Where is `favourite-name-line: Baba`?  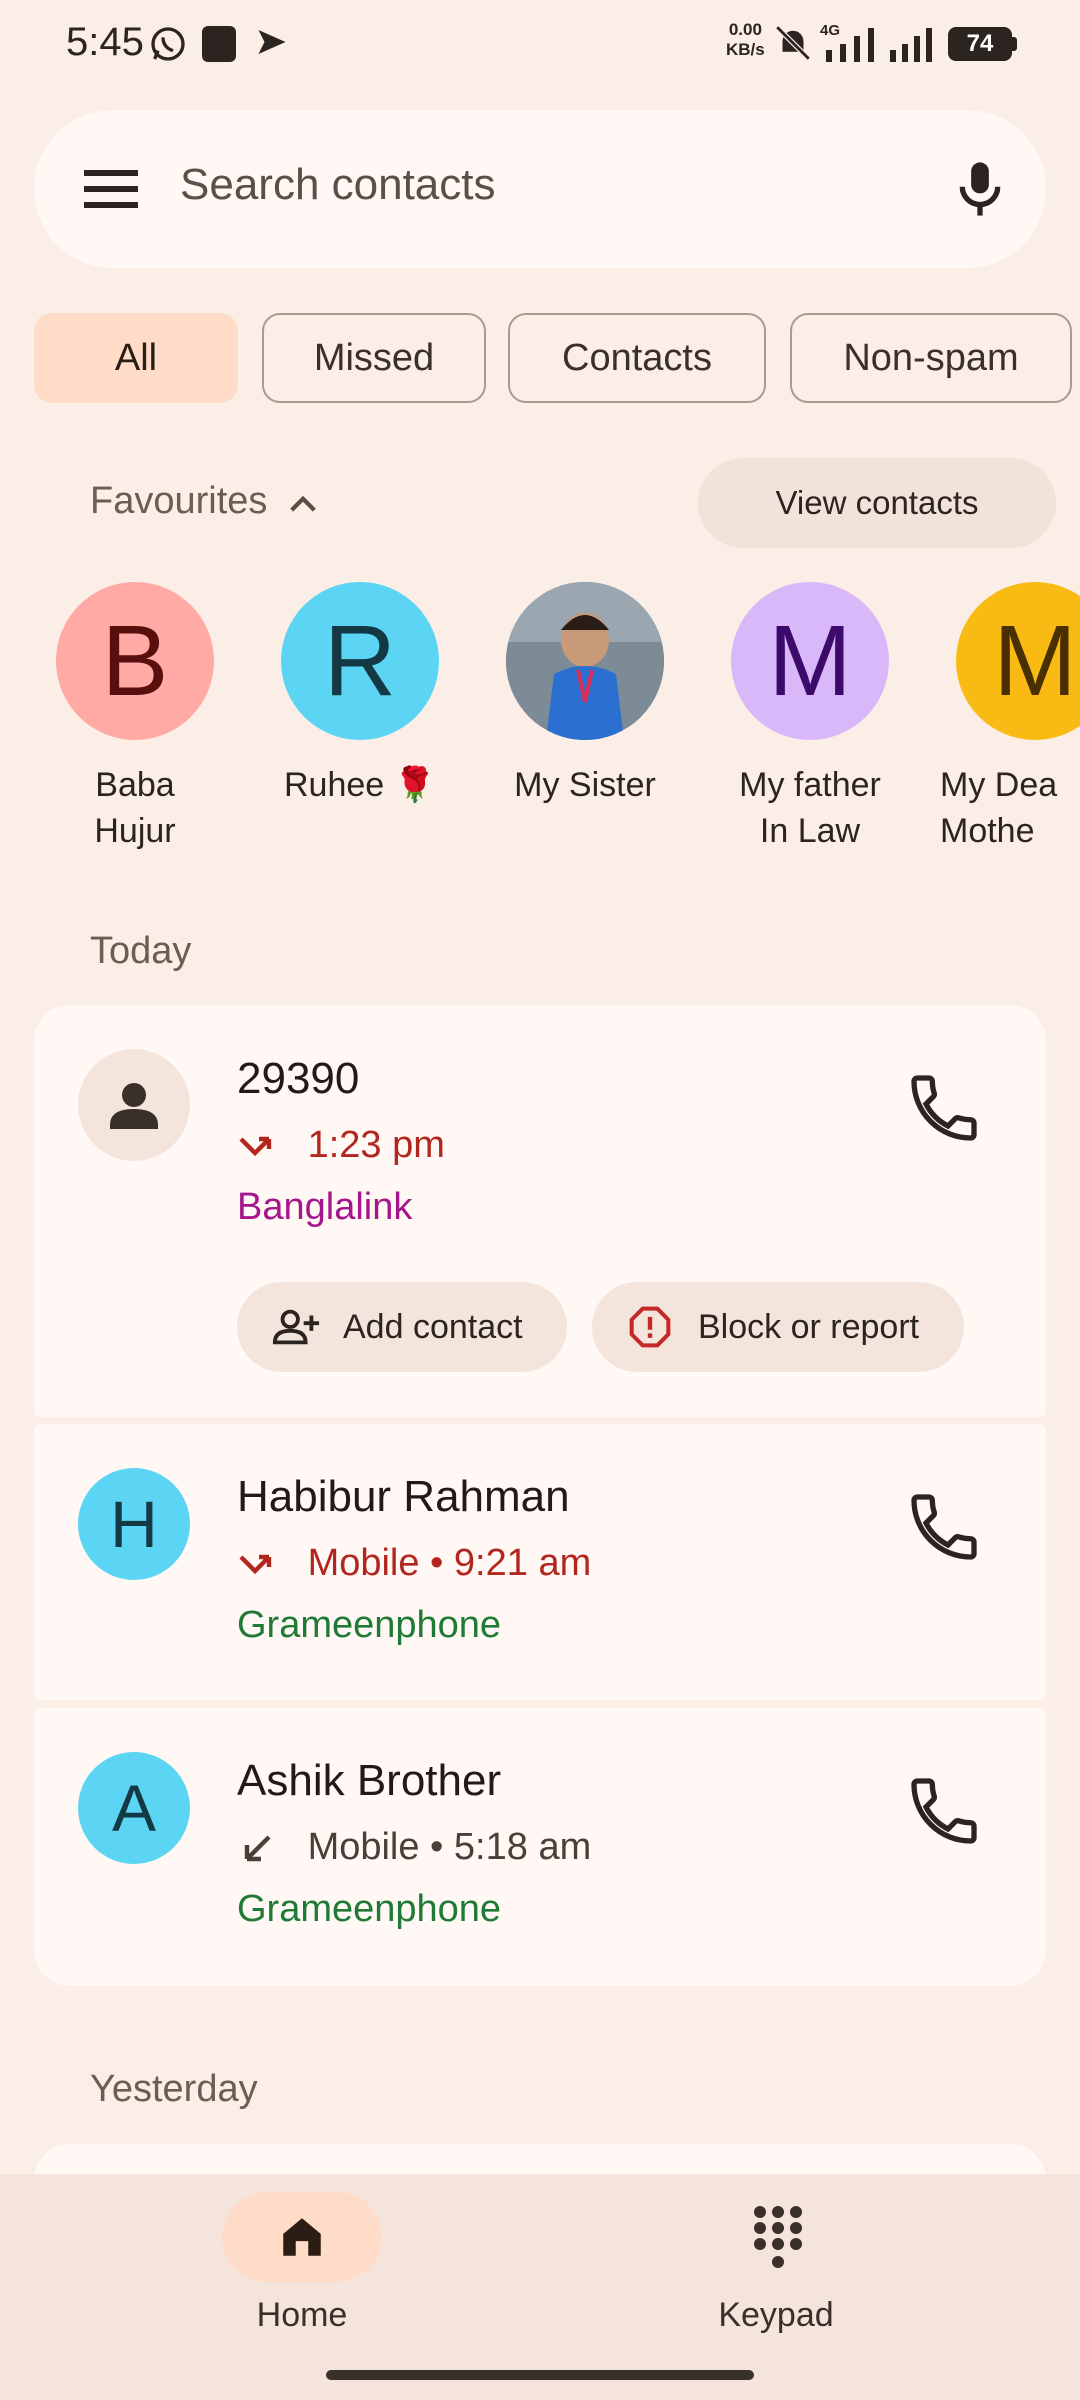
favourite-name-line: Baba is located at coordinates (135, 785).